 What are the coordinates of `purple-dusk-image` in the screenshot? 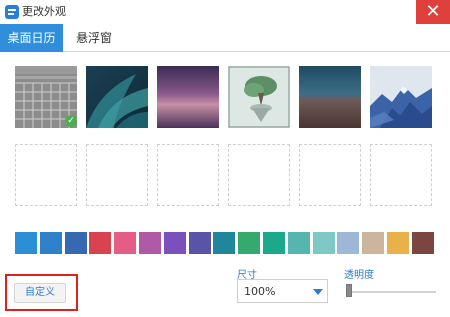 It's located at (188, 97).